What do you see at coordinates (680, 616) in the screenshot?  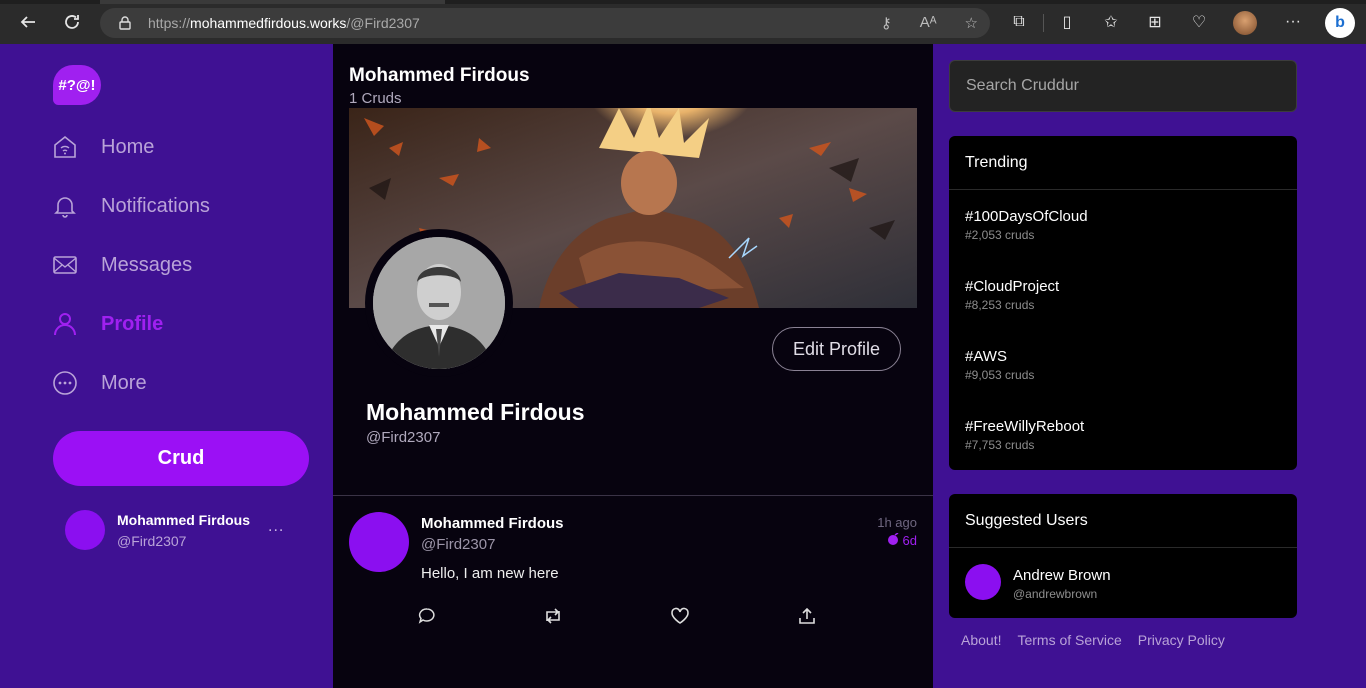 I see `heart-icon` at bounding box center [680, 616].